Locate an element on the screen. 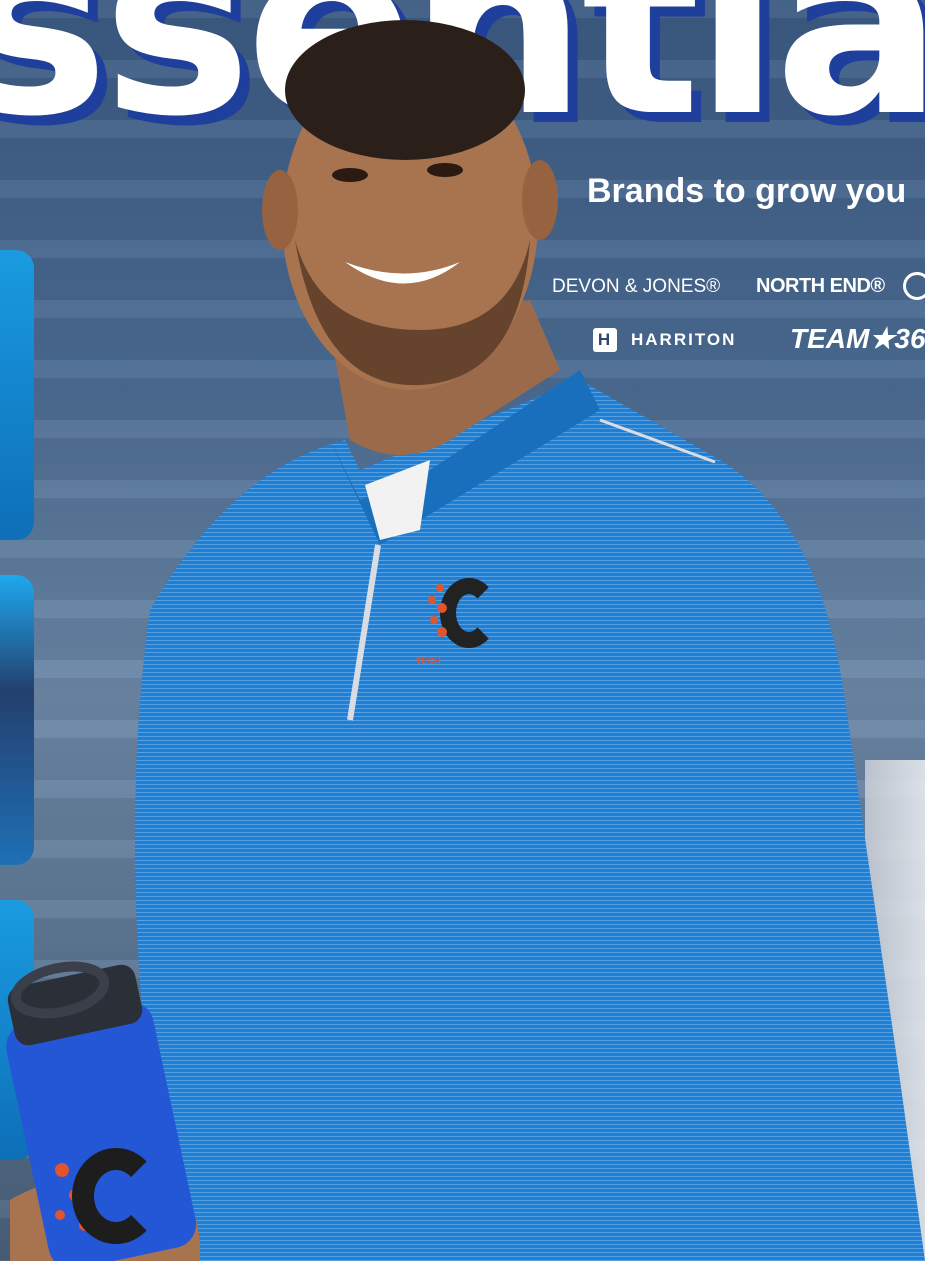 The width and height of the screenshot is (925, 1261). bottle-logo-mark is located at coordinates (116, 1196).